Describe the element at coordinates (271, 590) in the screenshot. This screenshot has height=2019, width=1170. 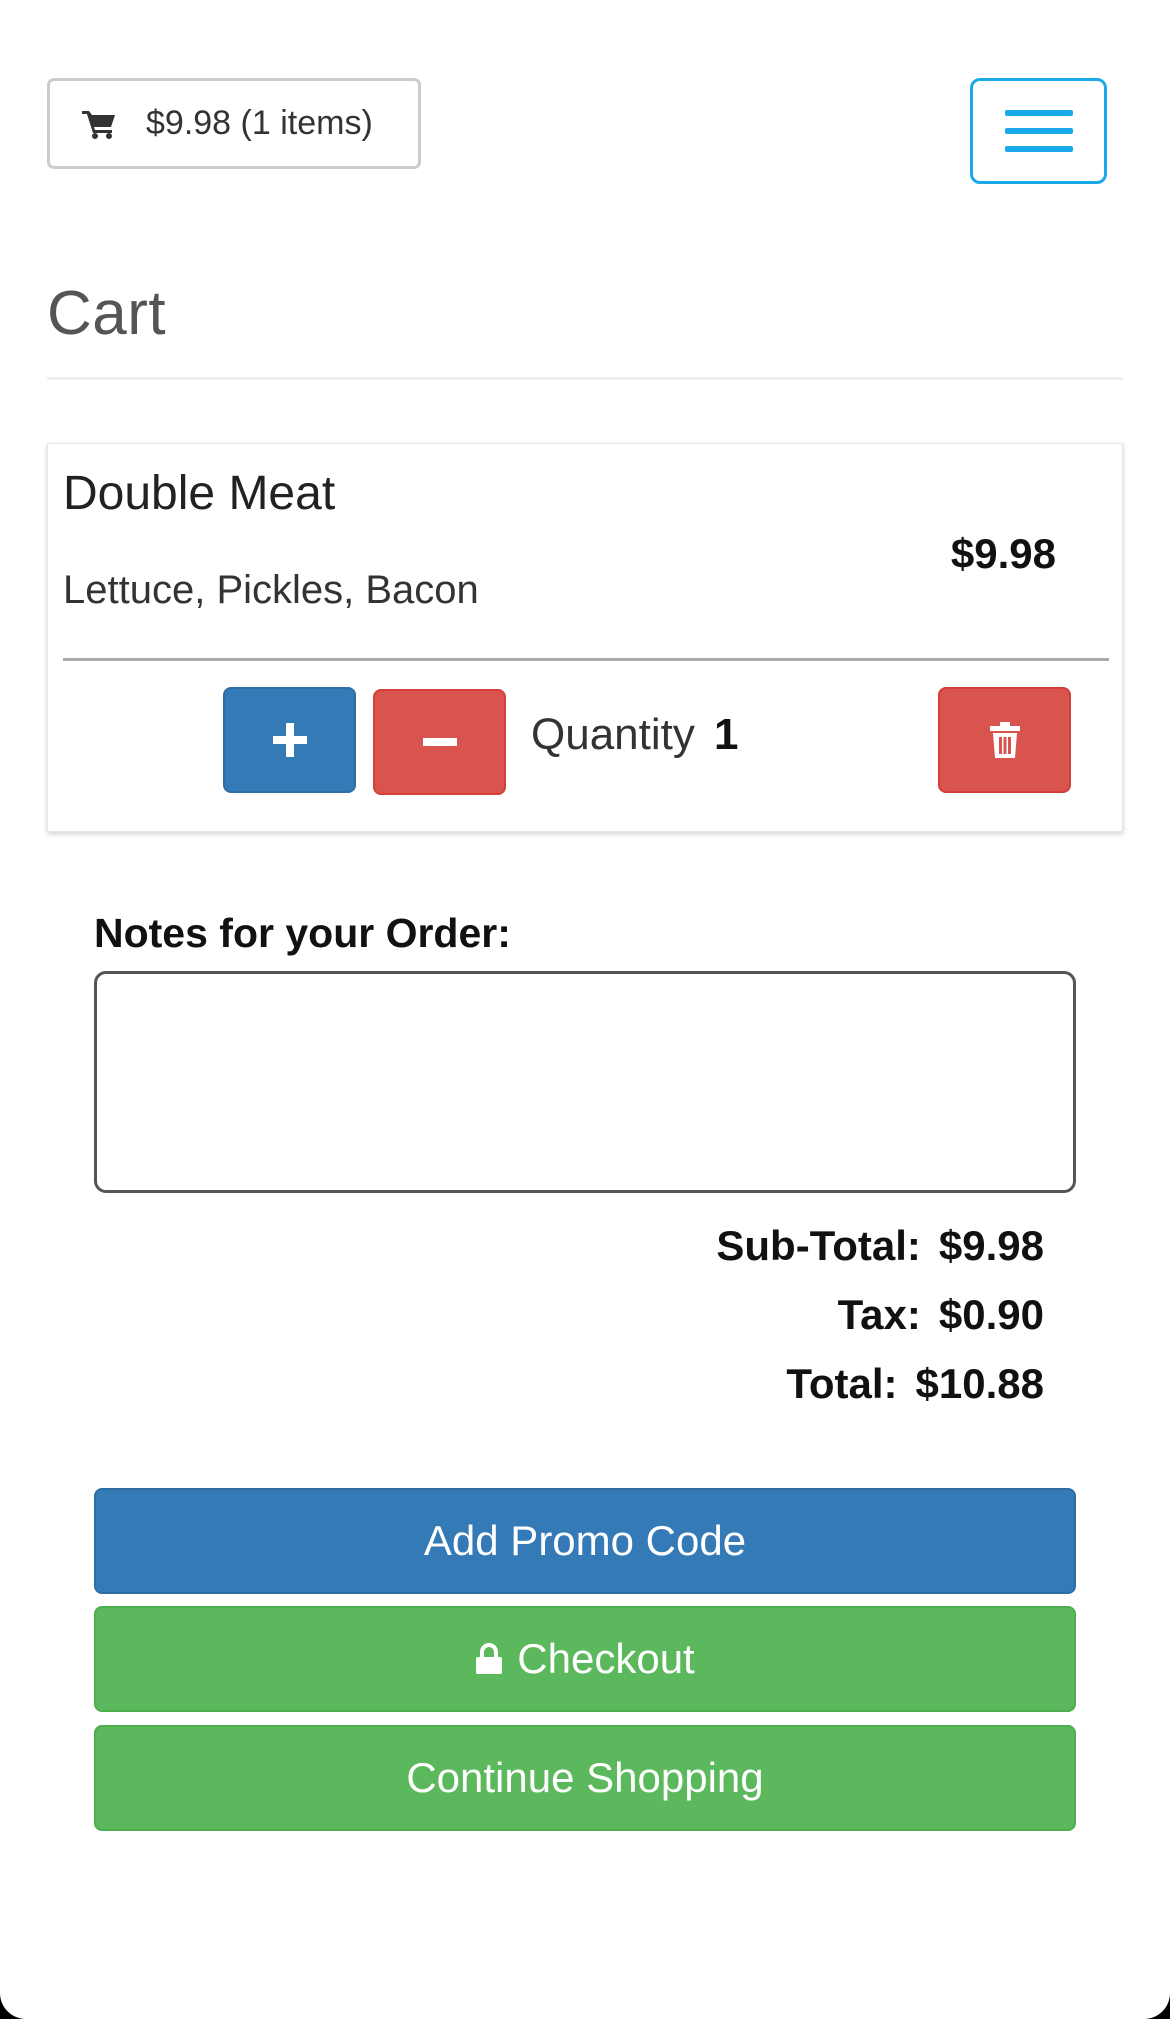
I see `item-options: Lettuce, Pickles, Bacon` at that location.